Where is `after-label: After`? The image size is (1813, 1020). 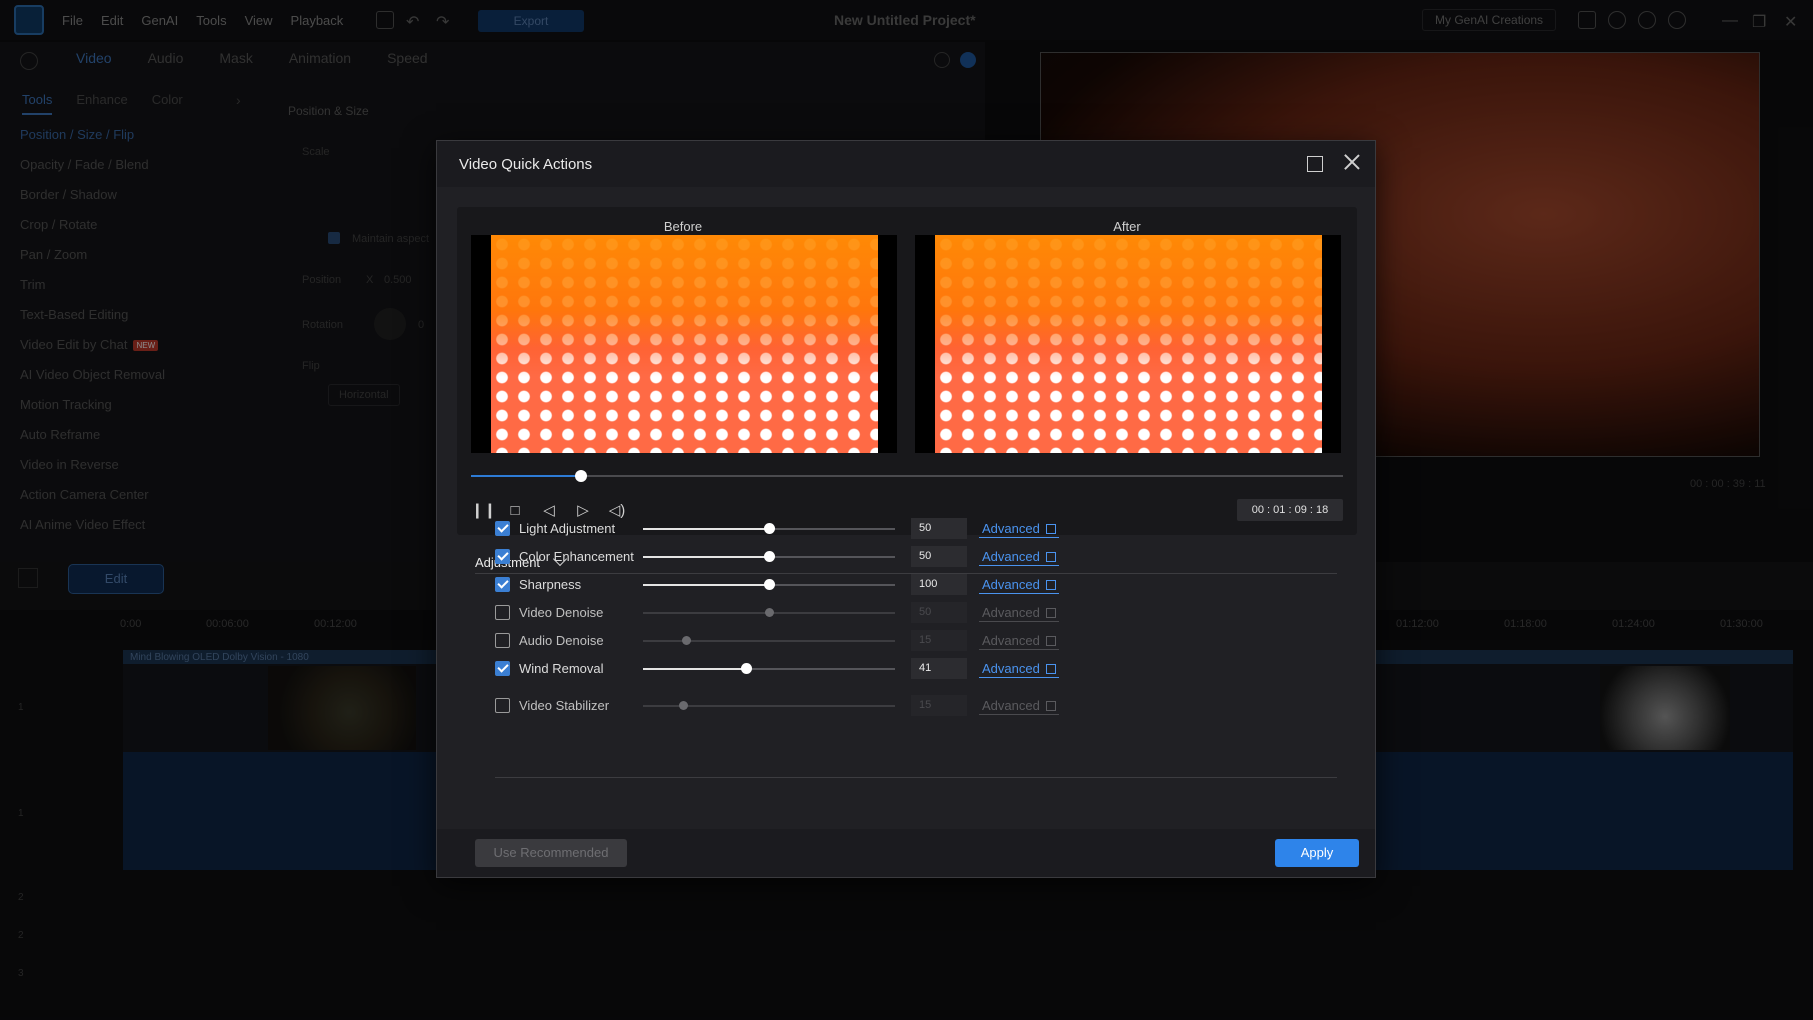
after-label: After is located at coordinates (1127, 226).